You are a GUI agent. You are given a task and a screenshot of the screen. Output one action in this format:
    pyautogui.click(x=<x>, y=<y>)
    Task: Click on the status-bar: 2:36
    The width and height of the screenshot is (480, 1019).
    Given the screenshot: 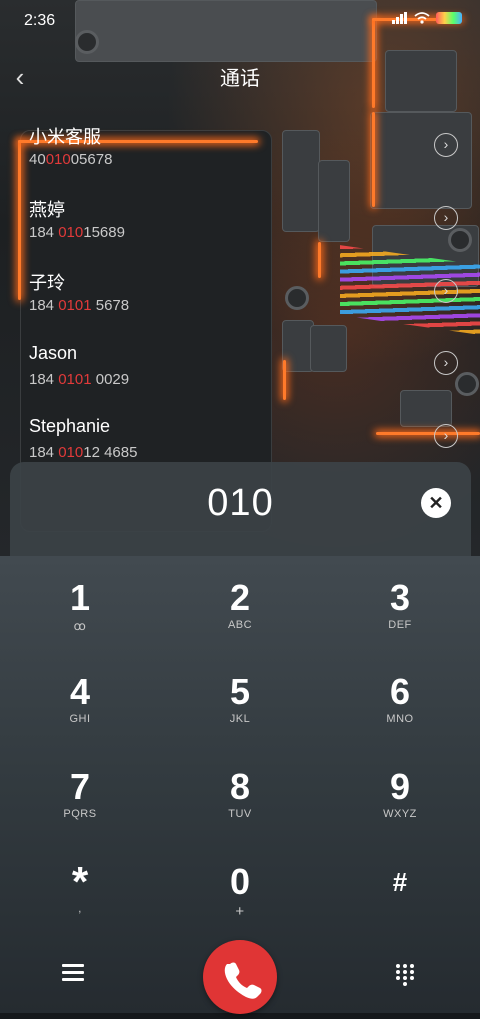 What is the action you would take?
    pyautogui.click(x=240, y=20)
    